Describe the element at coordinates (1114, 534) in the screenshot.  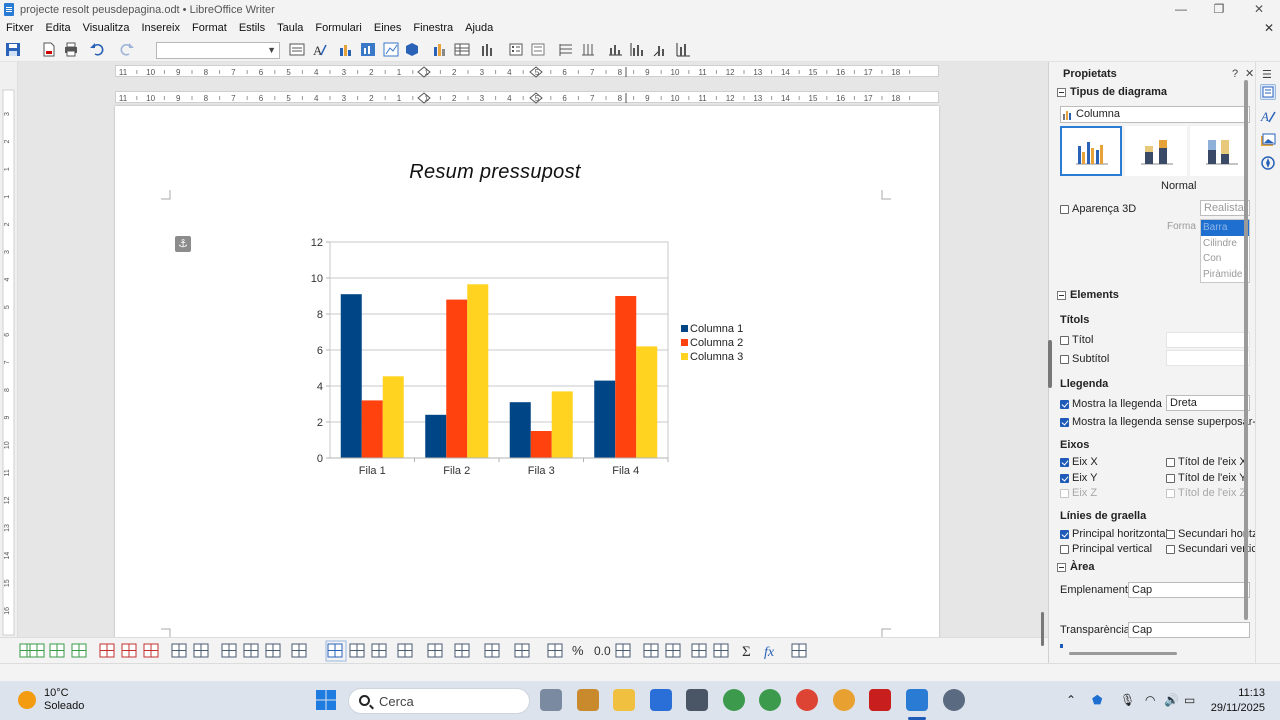
I see `principal-horitzontal-checkbox: Principal horitzontal` at that location.